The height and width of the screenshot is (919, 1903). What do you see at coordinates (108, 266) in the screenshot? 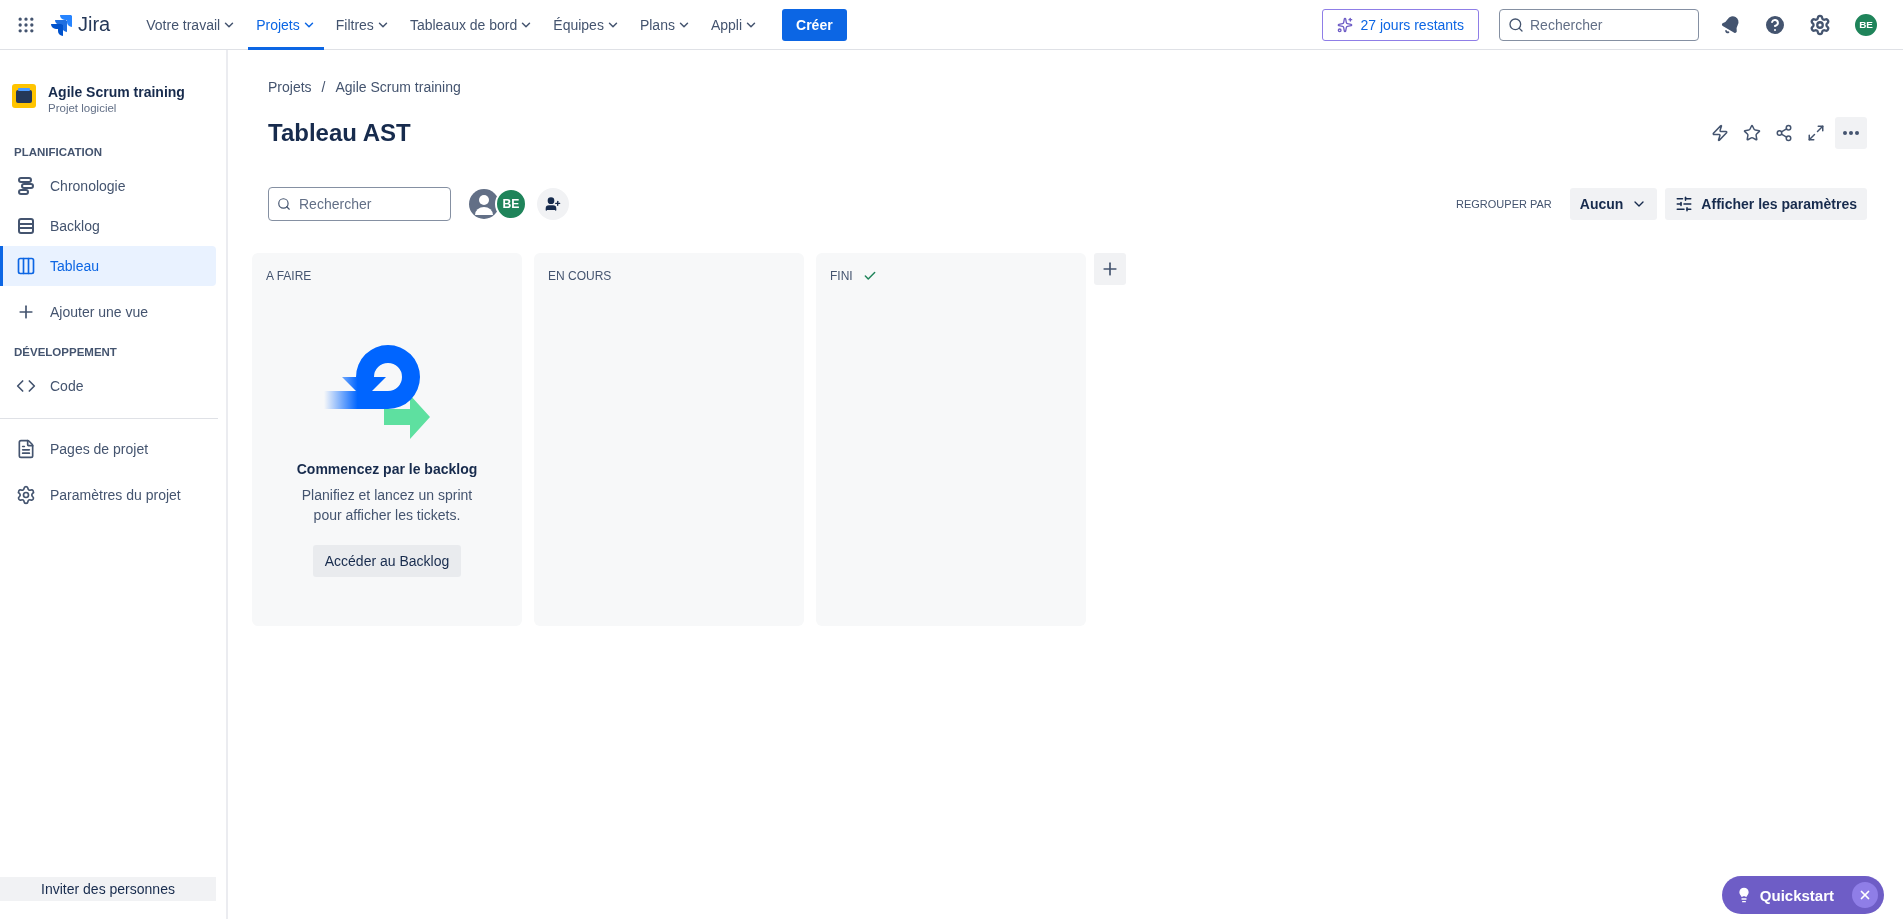
I see `sidebar-item: Tableau` at bounding box center [108, 266].